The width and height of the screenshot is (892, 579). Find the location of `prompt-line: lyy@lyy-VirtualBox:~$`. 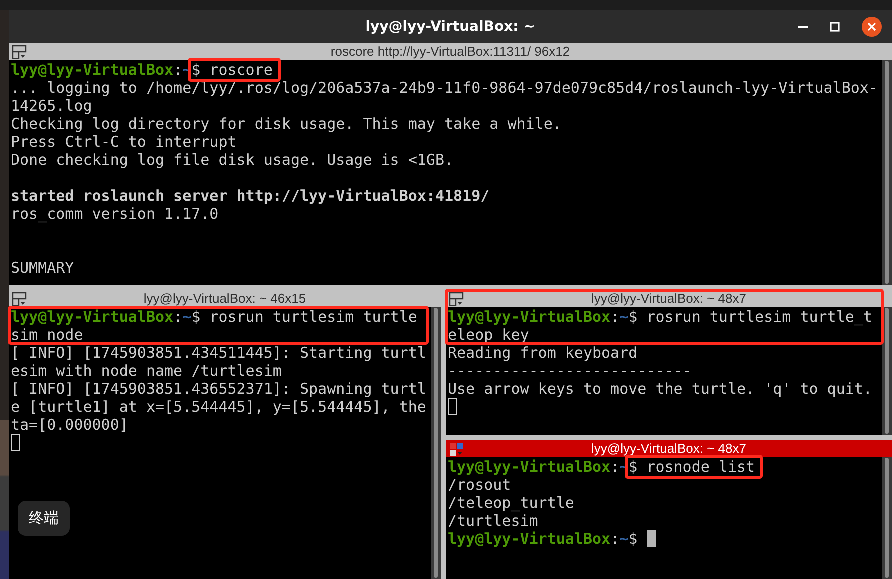

prompt-line: lyy@lyy-VirtualBox:~$ is located at coordinates (543, 539).